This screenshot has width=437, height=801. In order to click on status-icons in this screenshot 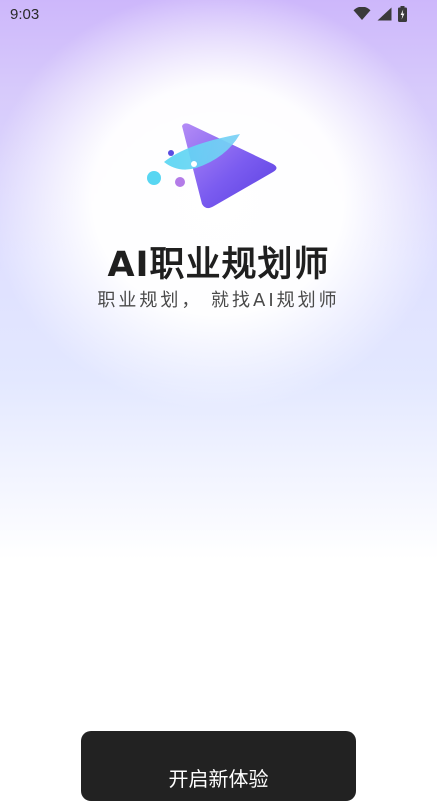, I will do `click(380, 14)`.